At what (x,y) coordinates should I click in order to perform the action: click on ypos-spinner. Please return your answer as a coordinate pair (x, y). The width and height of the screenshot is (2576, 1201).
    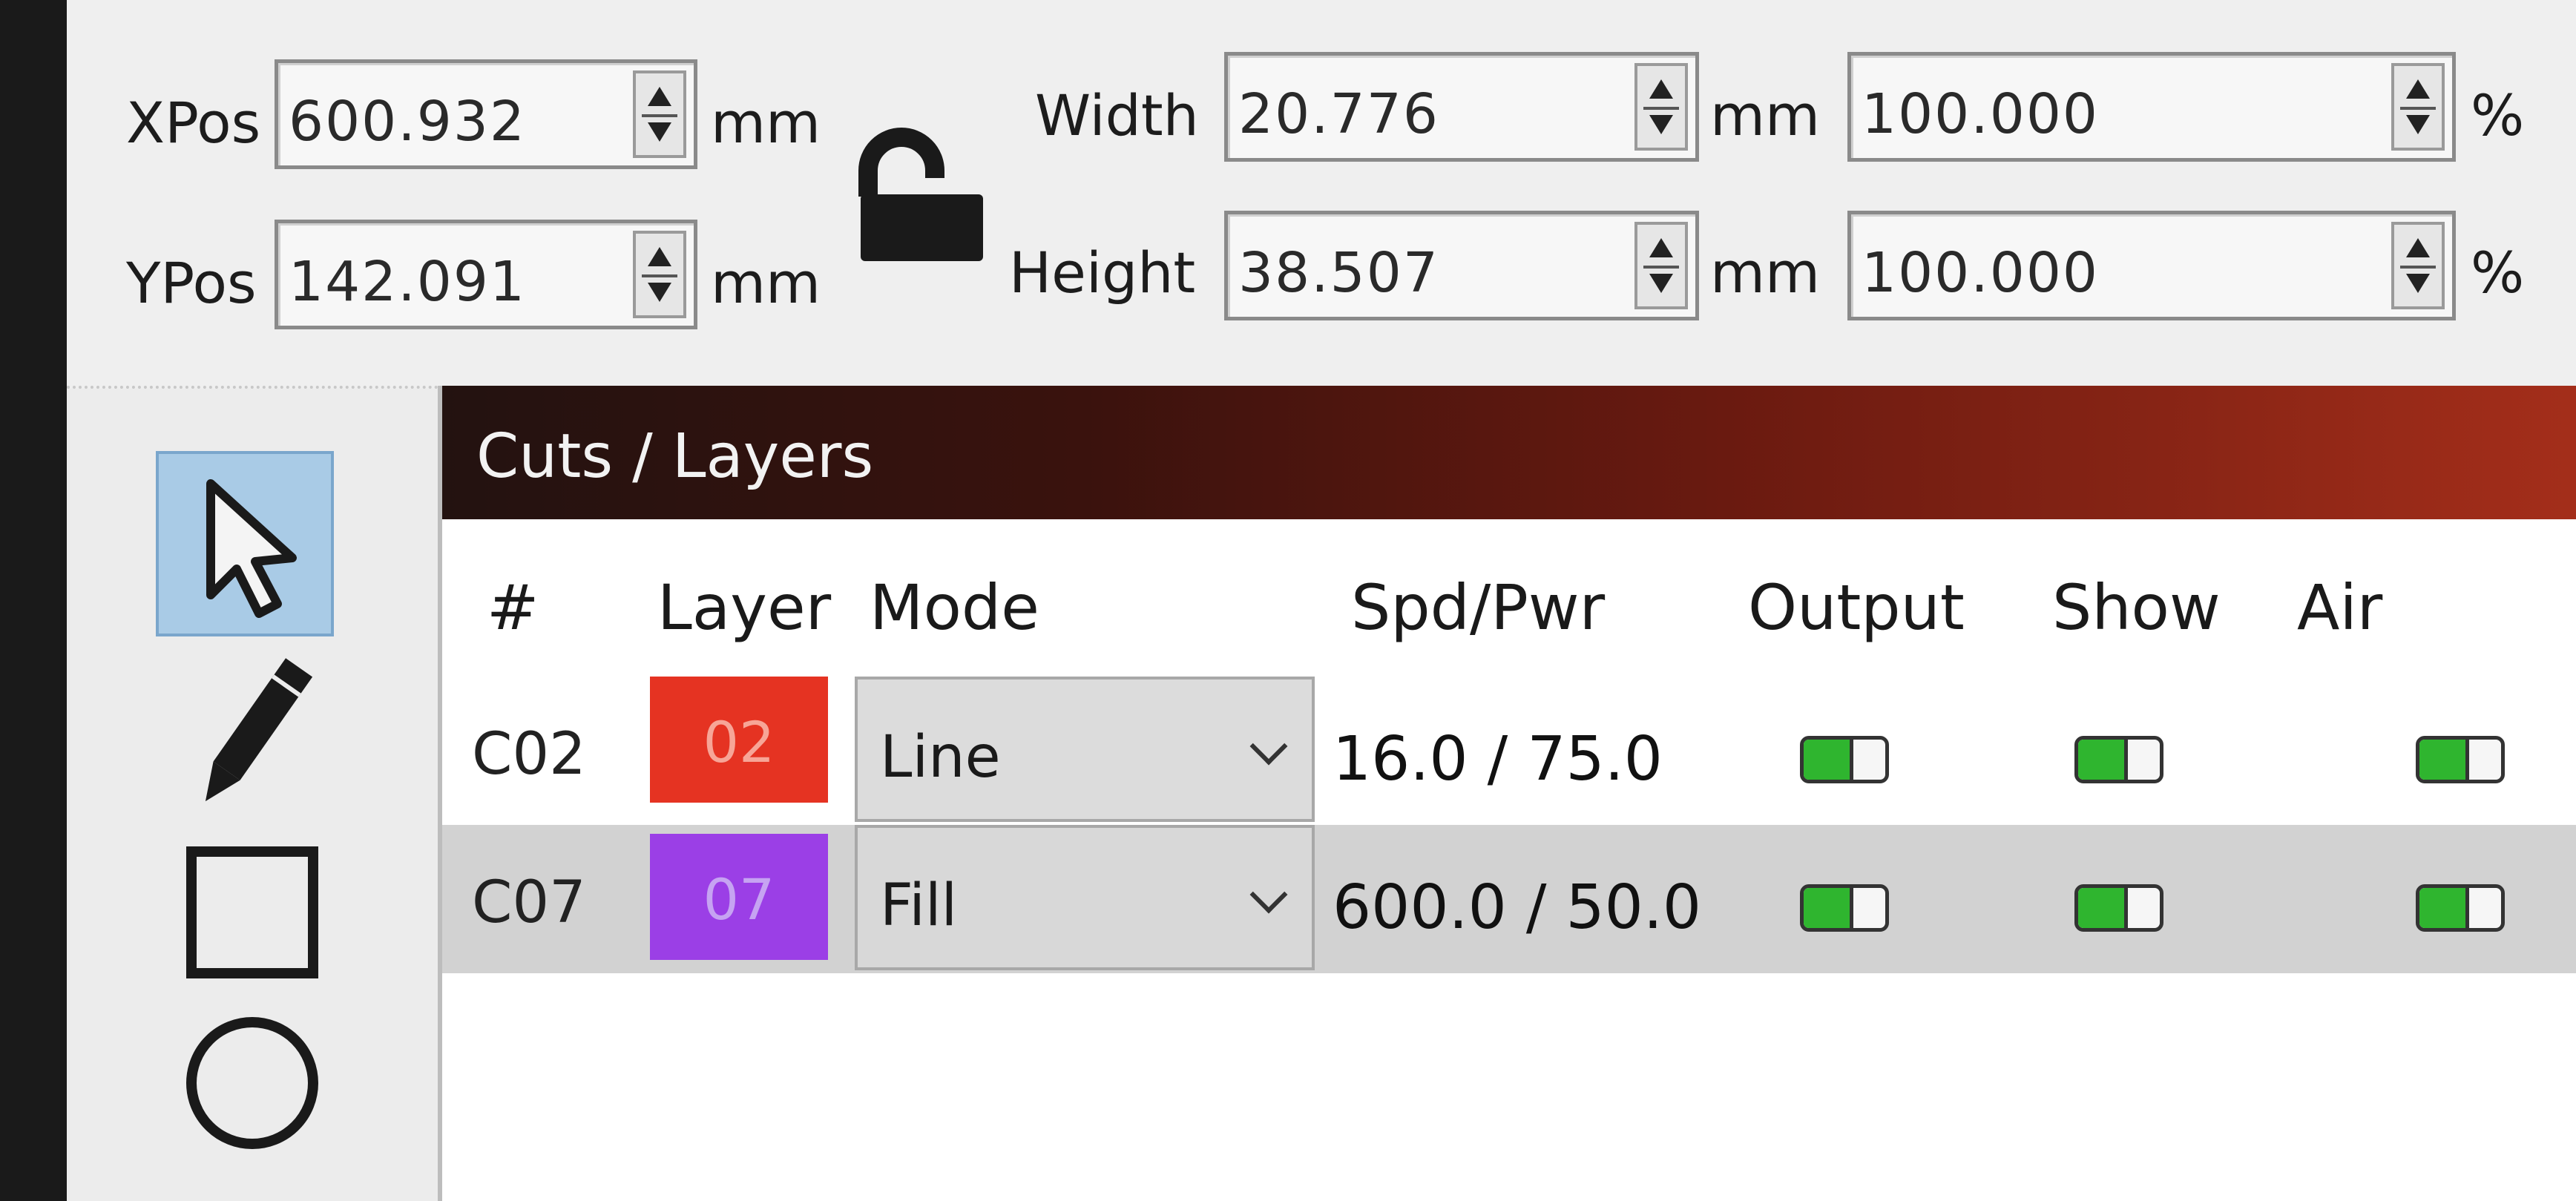
    Looking at the image, I should click on (659, 274).